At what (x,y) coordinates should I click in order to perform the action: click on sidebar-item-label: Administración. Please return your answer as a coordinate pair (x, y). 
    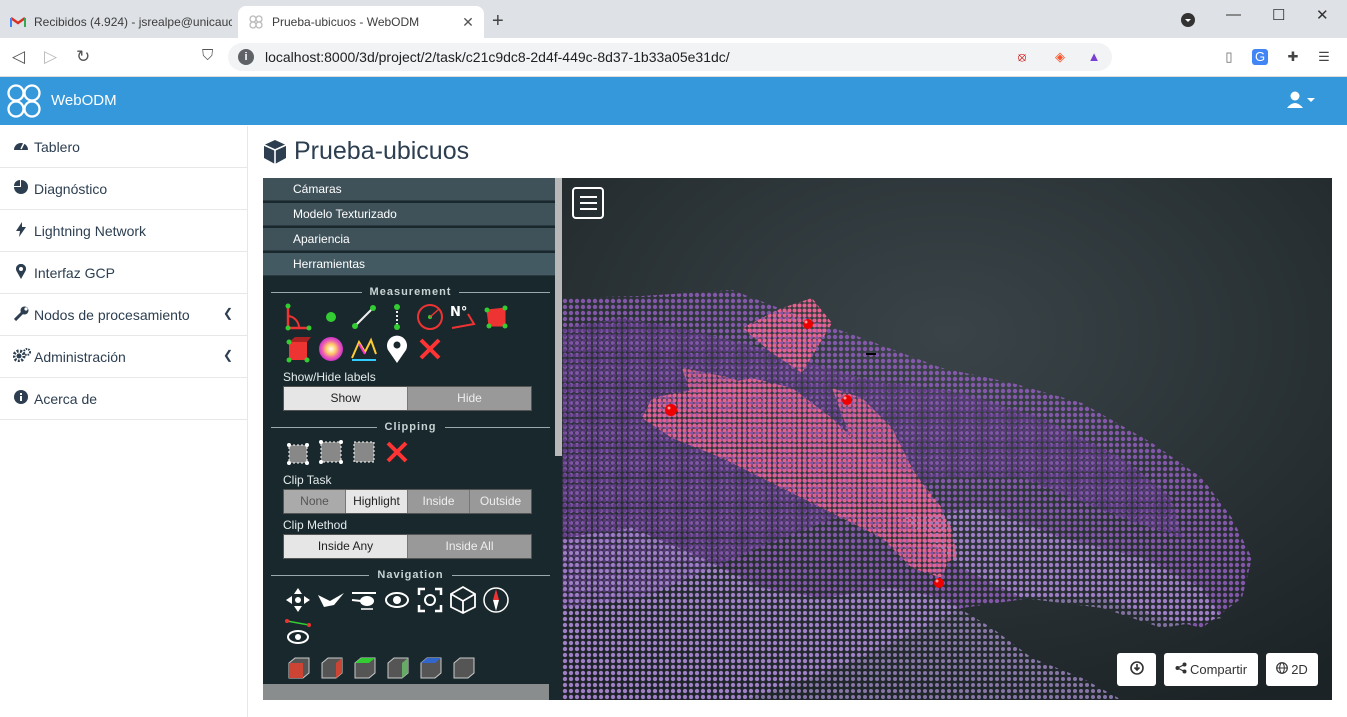
    Looking at the image, I should click on (80, 356).